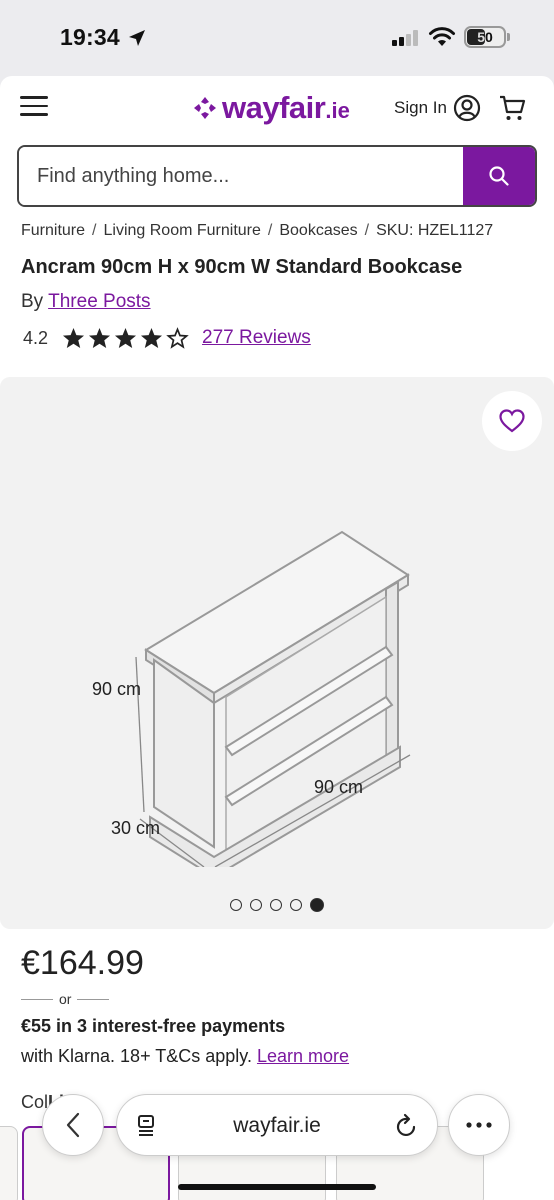 The width and height of the screenshot is (554, 1200). Describe the element at coordinates (407, 1126) in the screenshot. I see `reload-icon` at that location.